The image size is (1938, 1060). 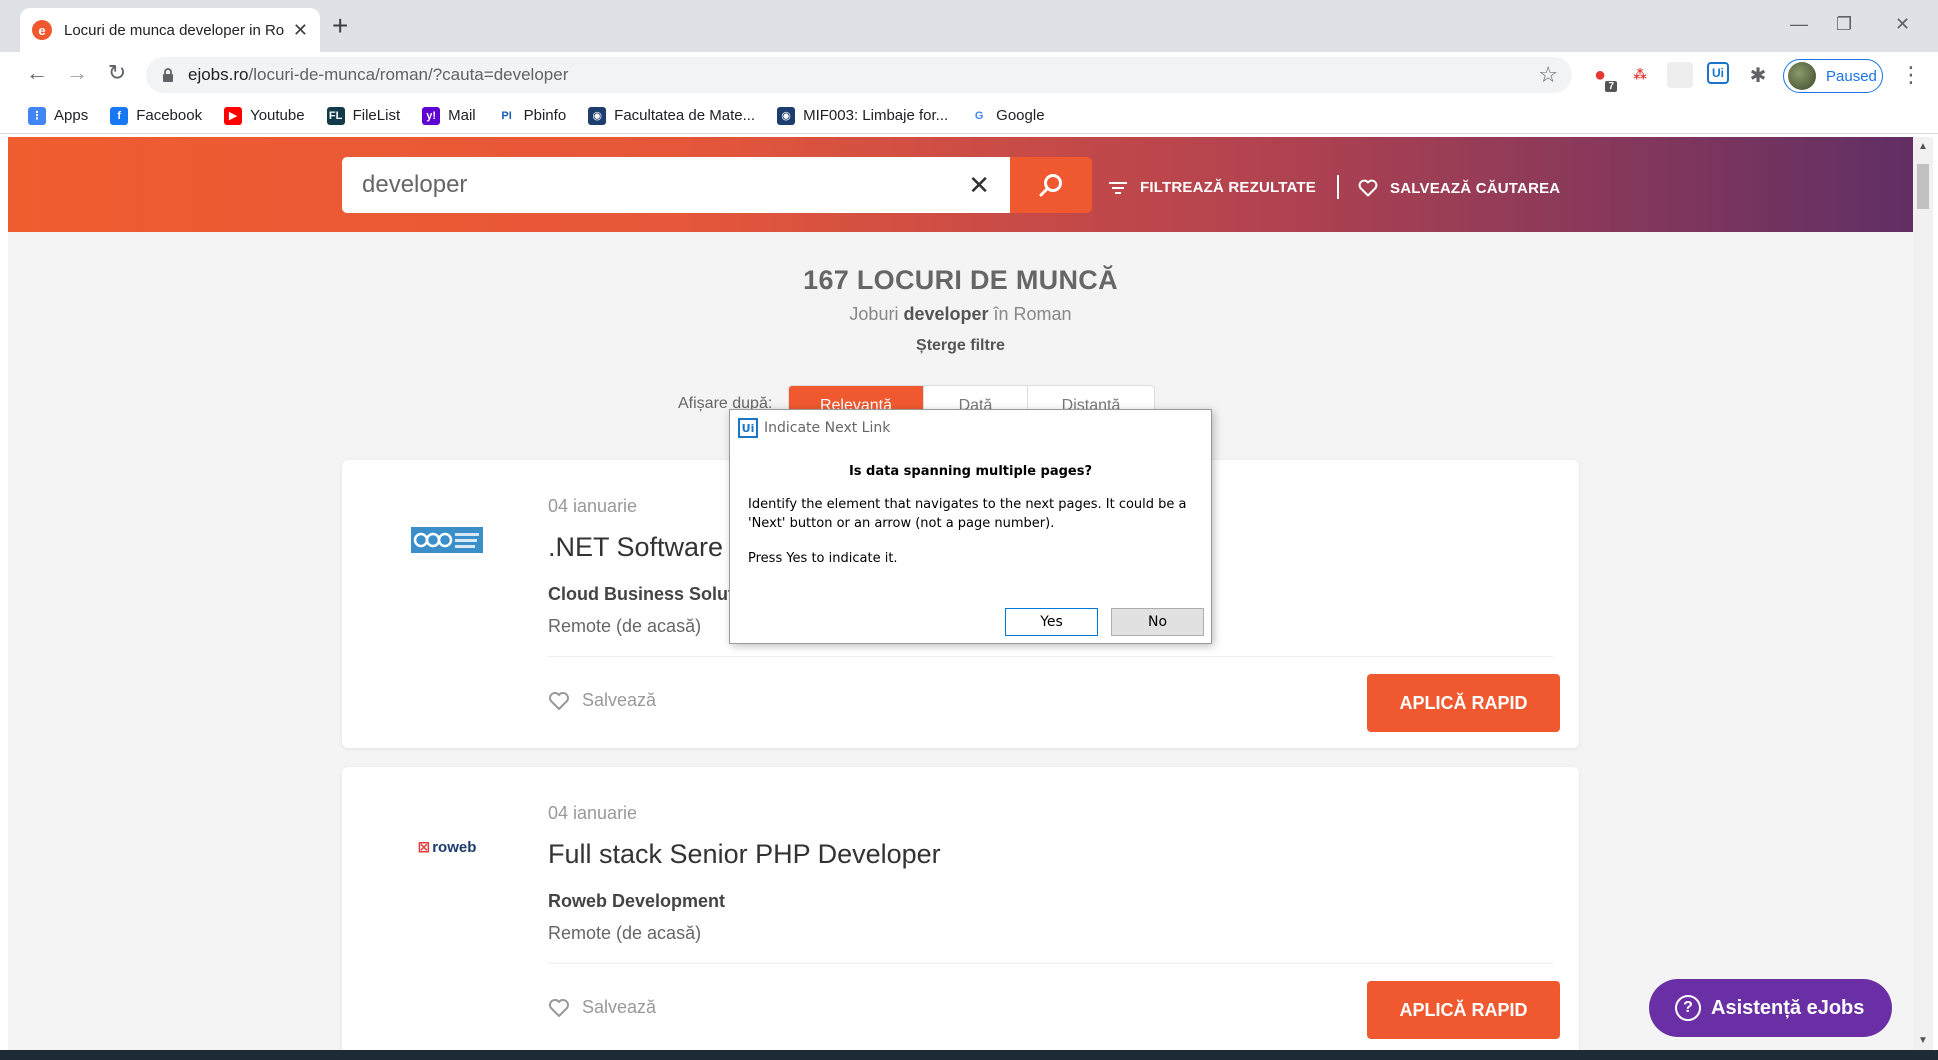 What do you see at coordinates (376, 115) in the screenshot?
I see `bookmark-label: FileList` at bounding box center [376, 115].